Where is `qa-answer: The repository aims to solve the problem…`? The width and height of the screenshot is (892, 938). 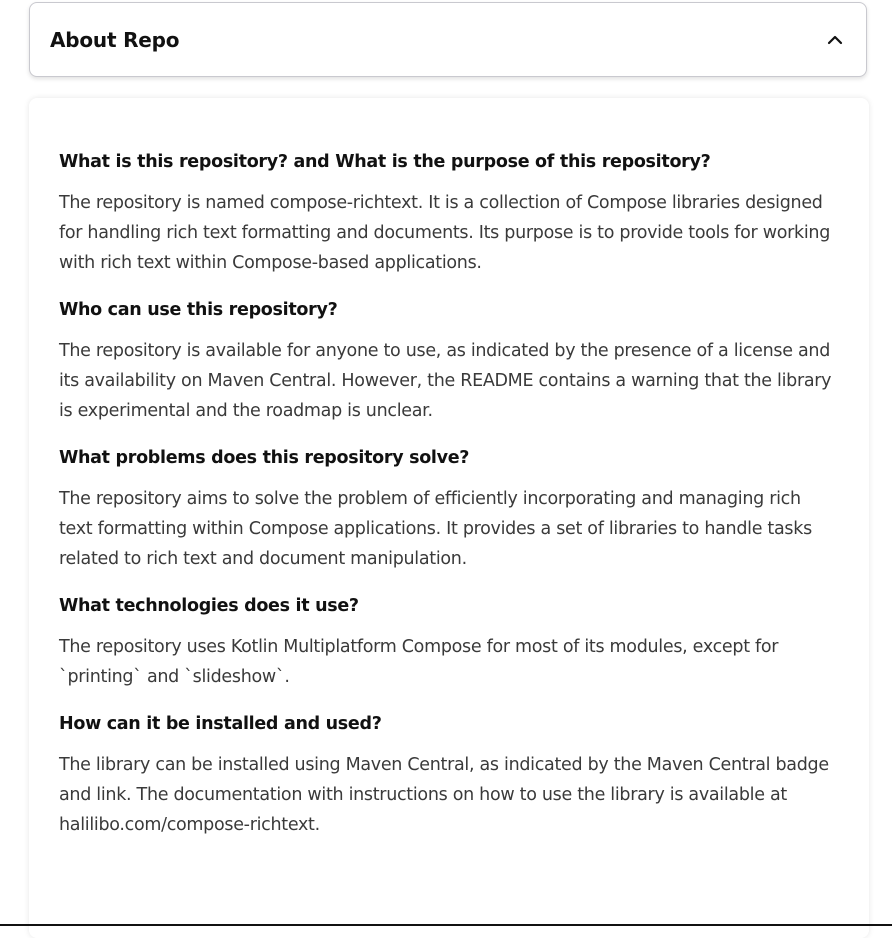
qa-answer: The repository aims to solve the problem… is located at coordinates (435, 529).